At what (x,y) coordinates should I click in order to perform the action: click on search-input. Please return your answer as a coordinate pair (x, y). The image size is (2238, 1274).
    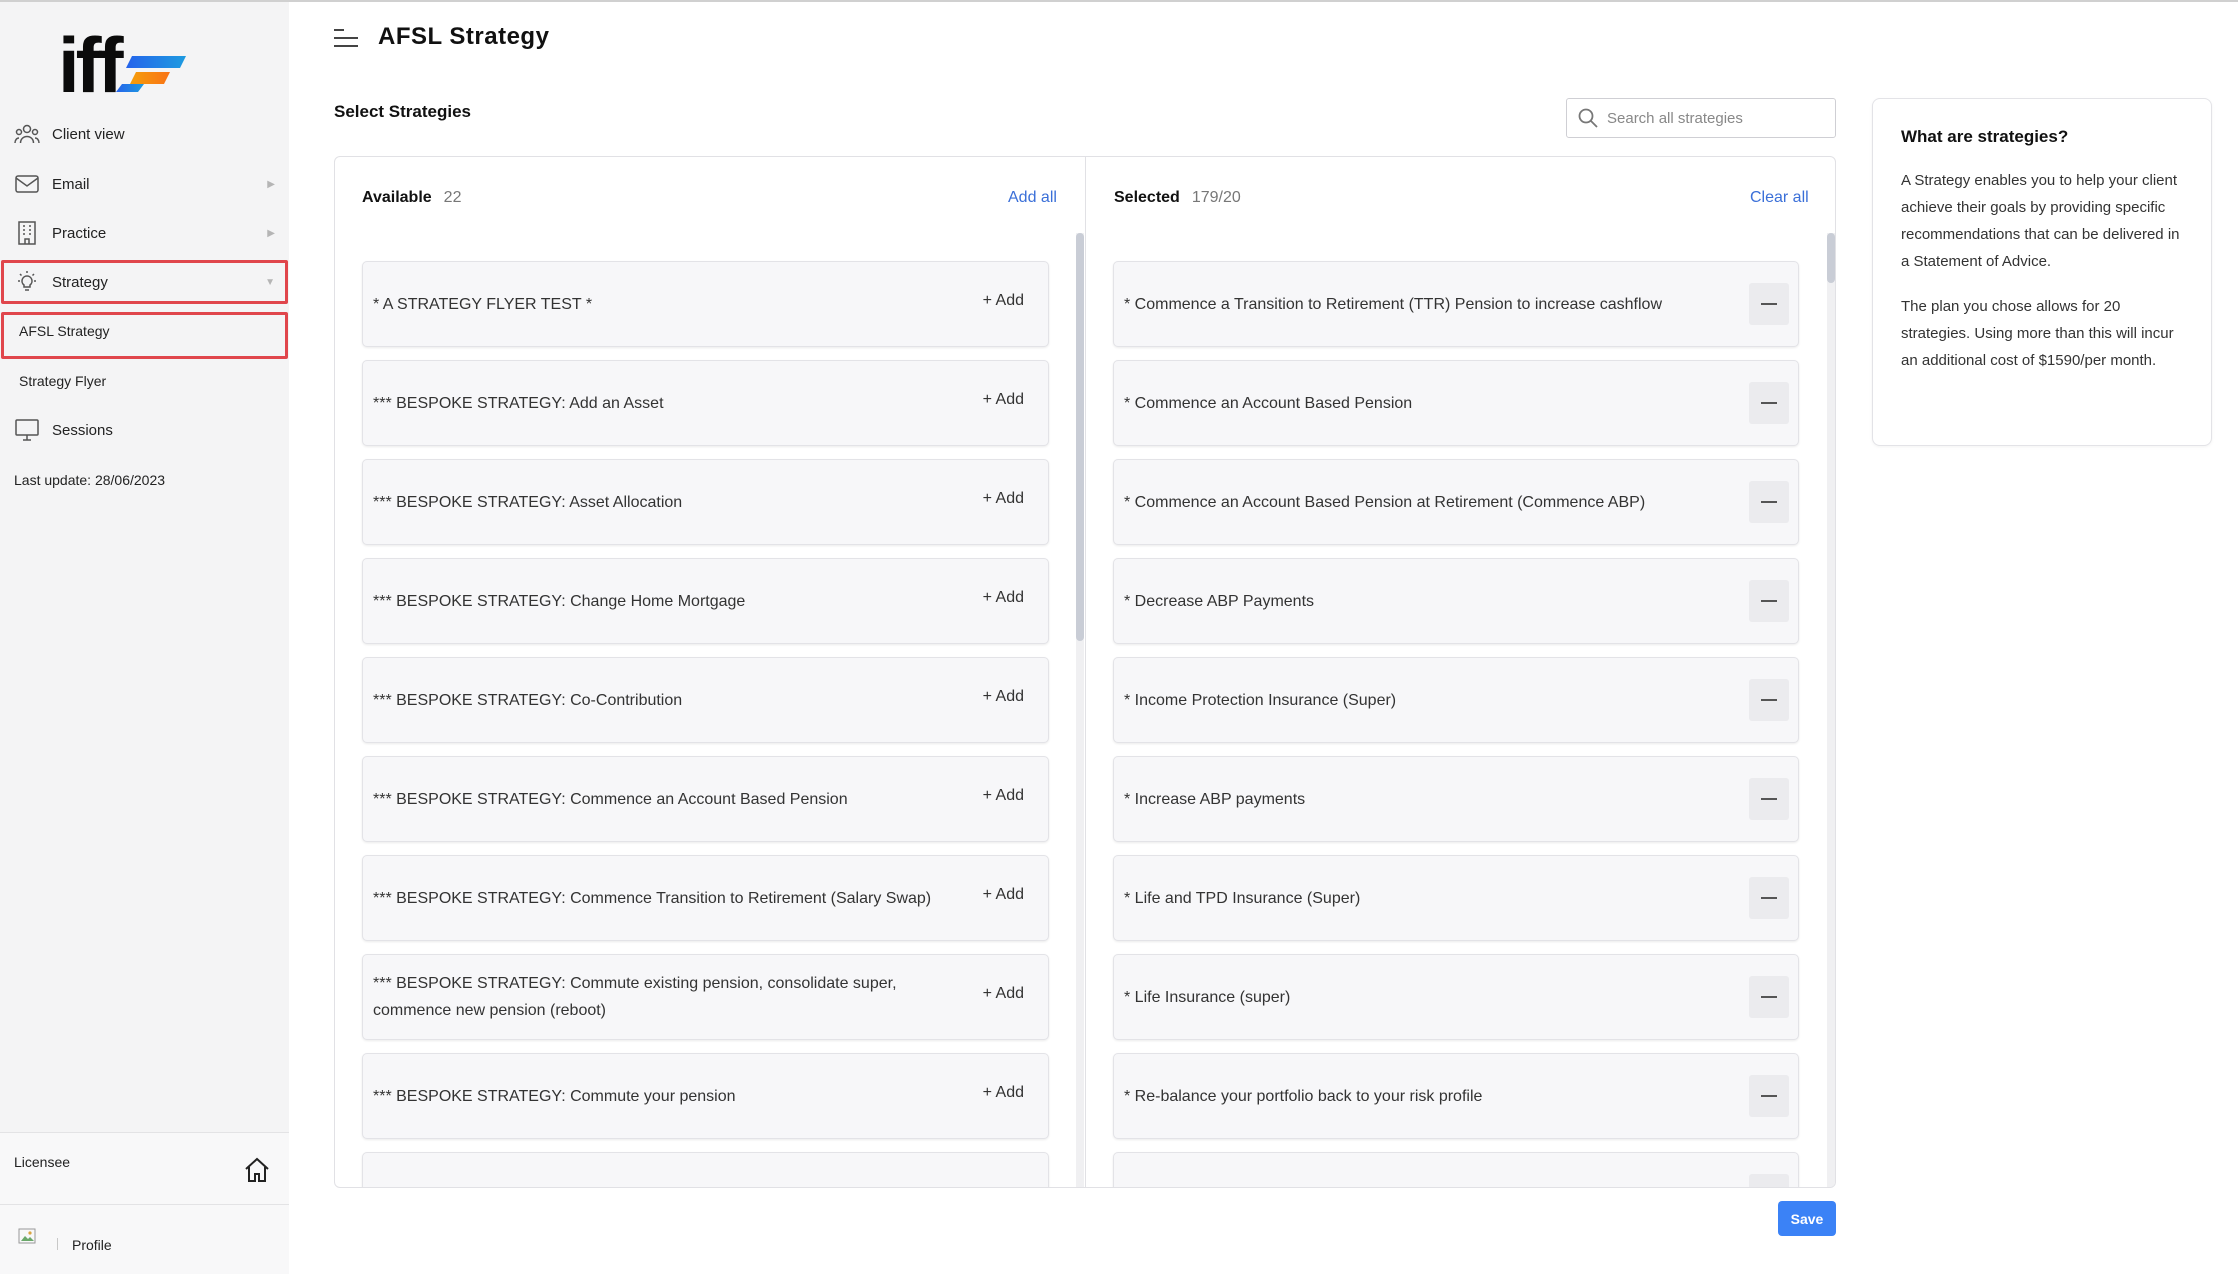
    Looking at the image, I should click on (1717, 118).